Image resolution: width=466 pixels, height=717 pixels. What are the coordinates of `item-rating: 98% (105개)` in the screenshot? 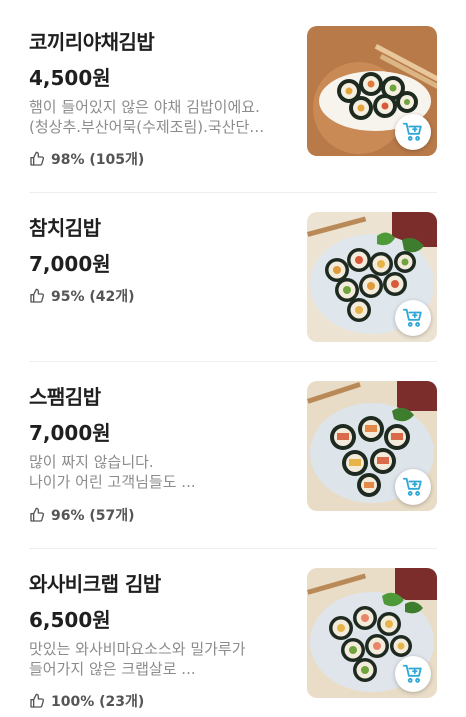 It's located at (86, 159).